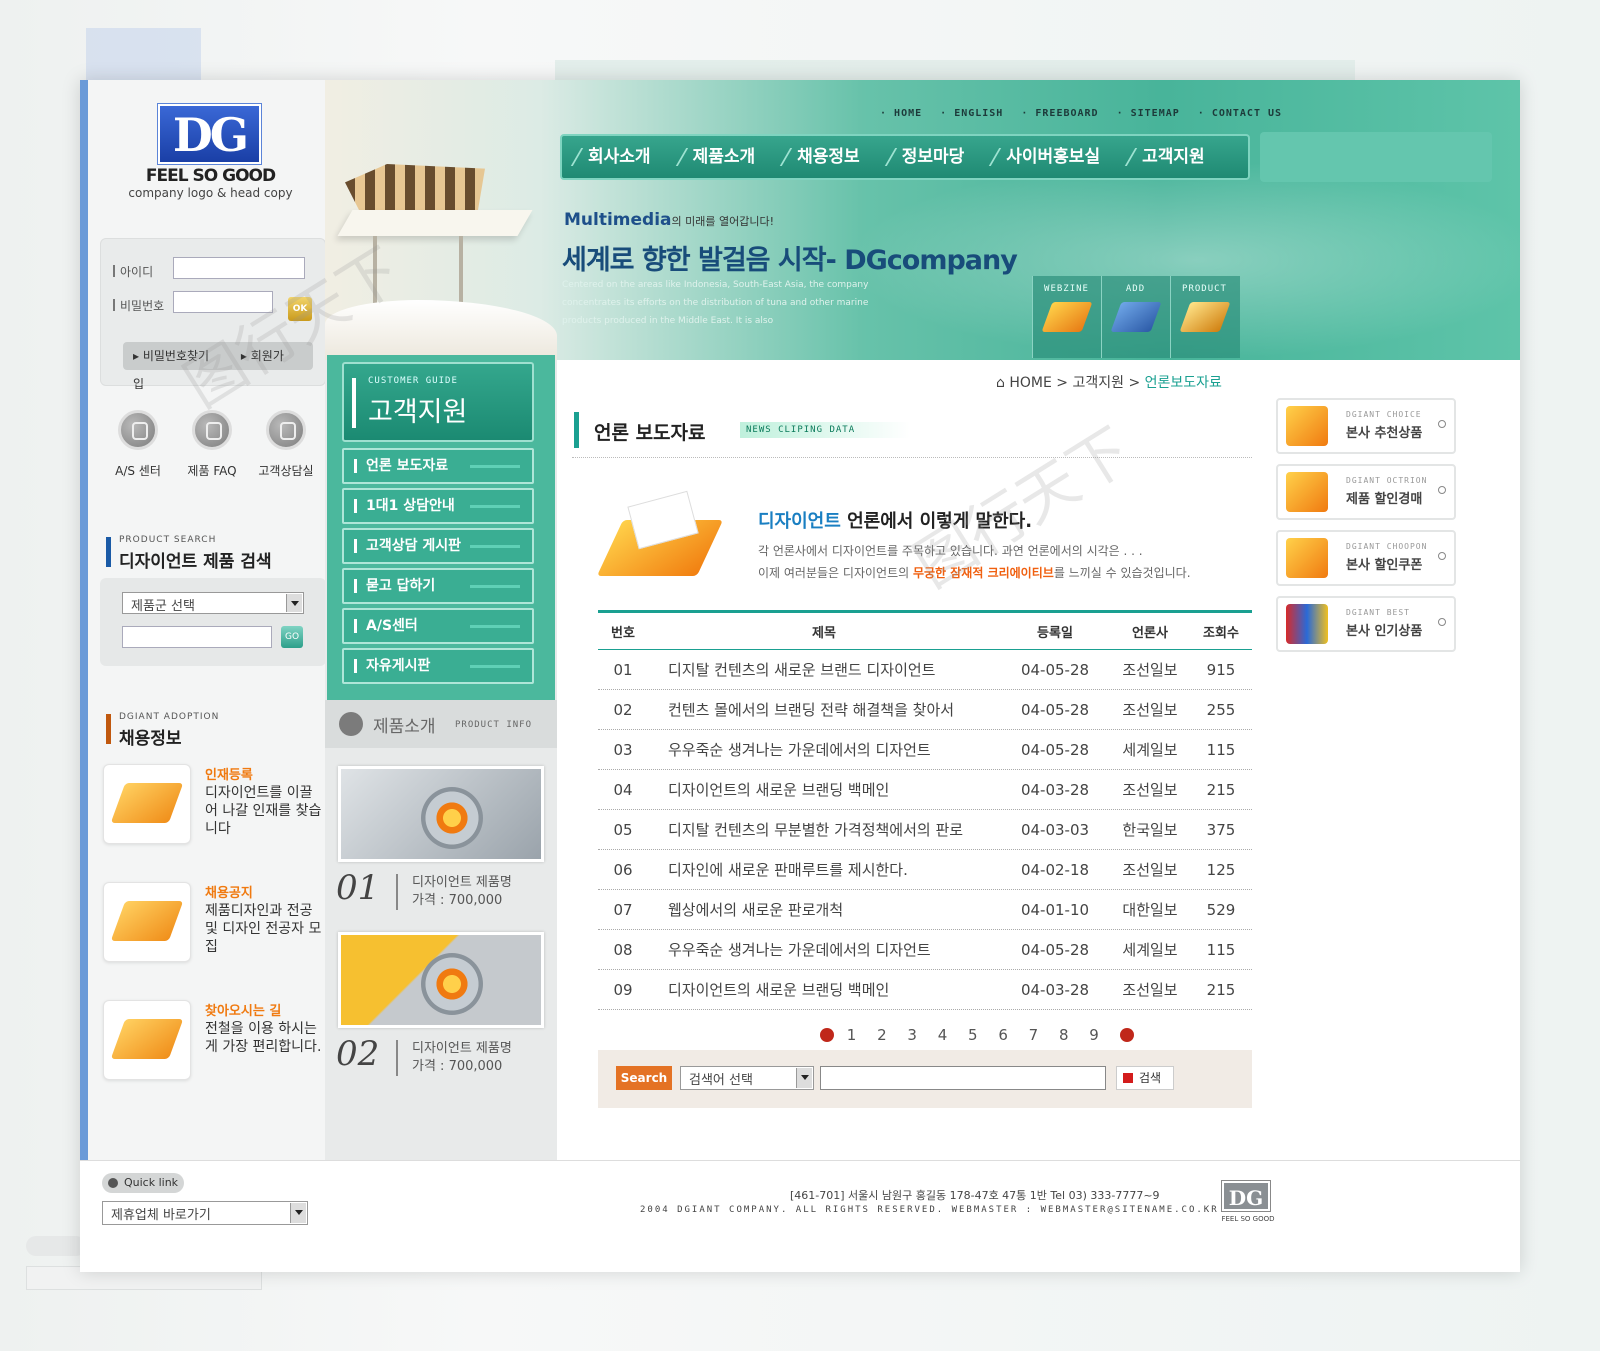  Describe the element at coordinates (971, 113) in the screenshot. I see `top-nav-english: ENGLISH` at that location.